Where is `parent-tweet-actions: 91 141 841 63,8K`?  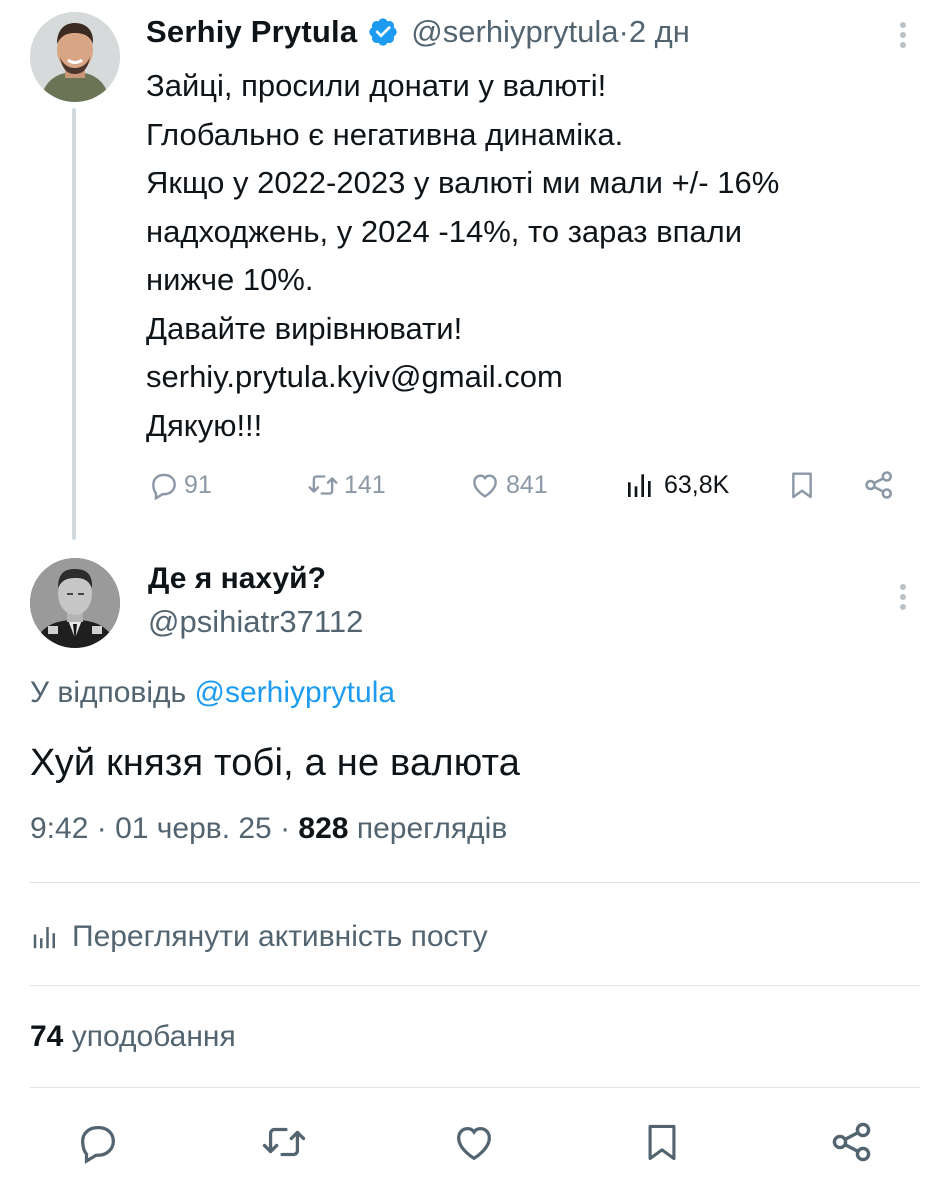 parent-tweet-actions: 91 141 841 63,8K is located at coordinates (536, 485).